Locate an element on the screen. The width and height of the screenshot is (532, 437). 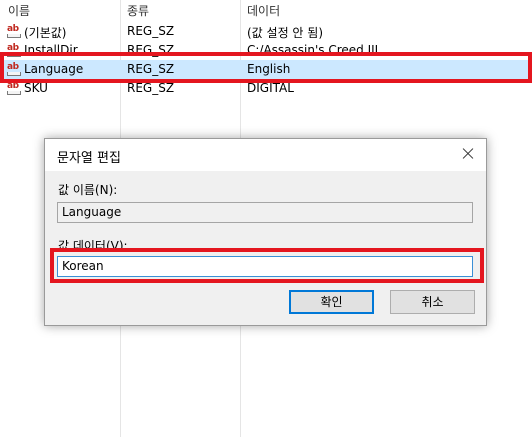
column-header-data: 데이터 is located at coordinates (263, 10).